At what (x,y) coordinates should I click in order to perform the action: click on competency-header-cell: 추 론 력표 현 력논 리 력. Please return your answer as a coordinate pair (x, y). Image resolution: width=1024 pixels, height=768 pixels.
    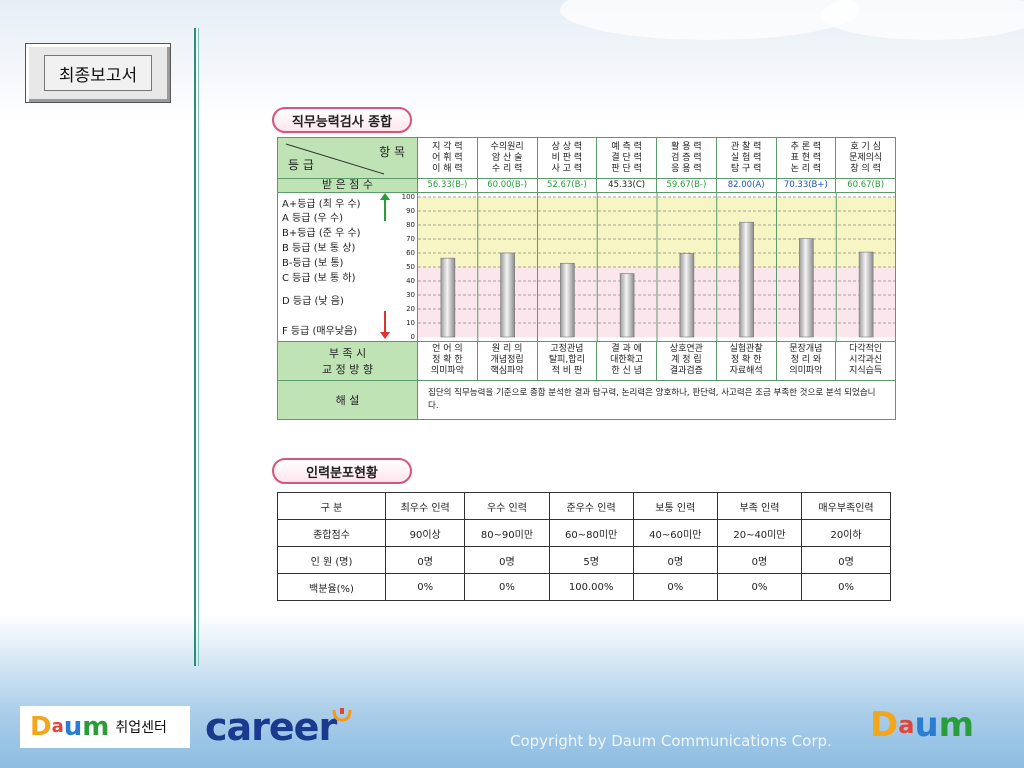
    Looking at the image, I should click on (806, 158).